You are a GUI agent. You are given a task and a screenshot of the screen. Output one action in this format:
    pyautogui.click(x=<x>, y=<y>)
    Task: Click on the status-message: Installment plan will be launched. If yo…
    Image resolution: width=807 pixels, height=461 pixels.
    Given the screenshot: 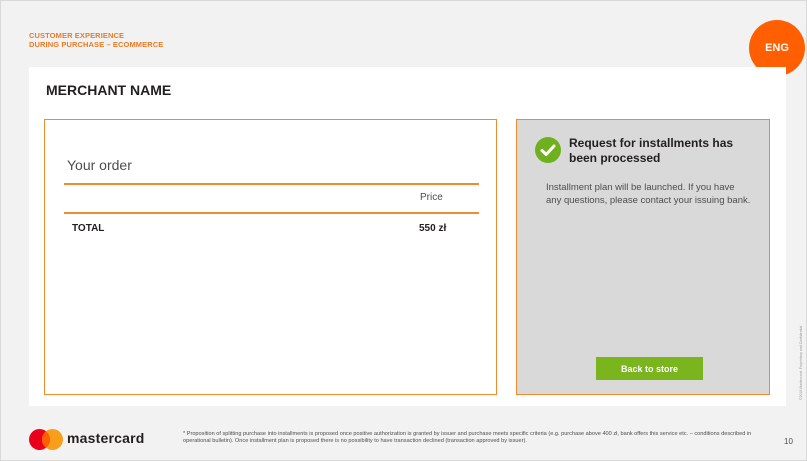 What is the action you would take?
    pyautogui.click(x=648, y=194)
    